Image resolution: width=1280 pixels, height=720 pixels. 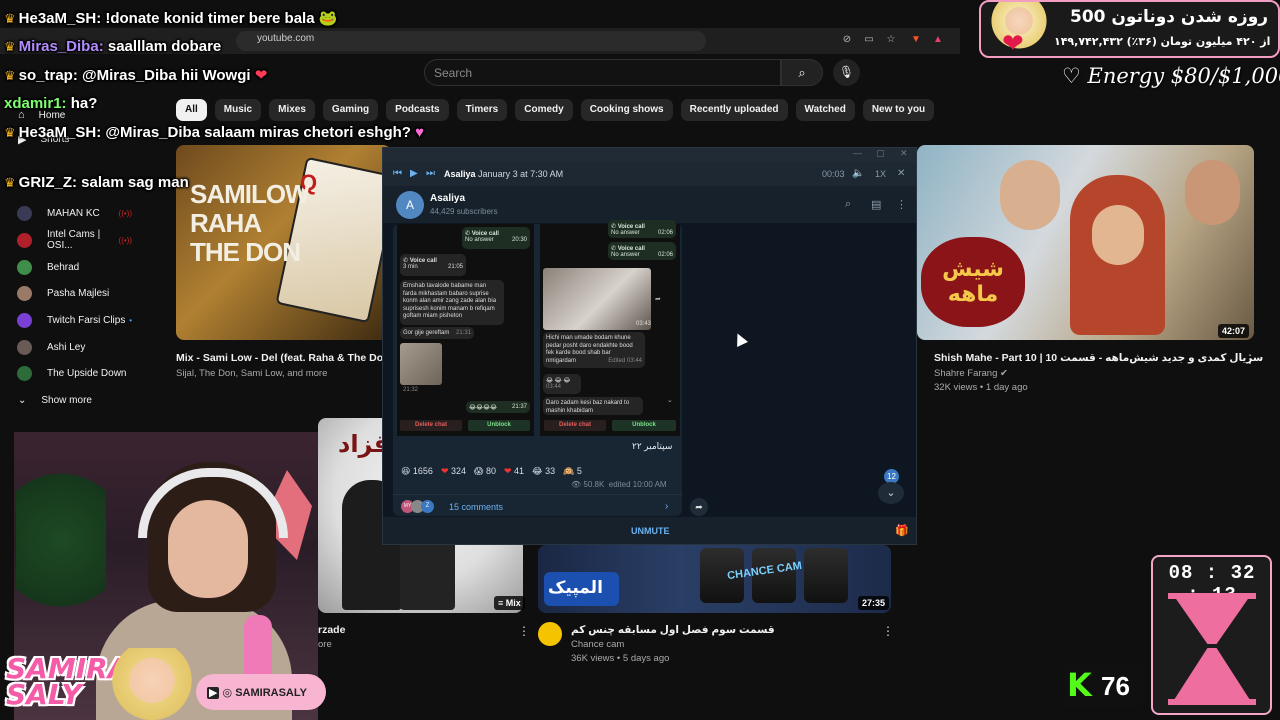 What do you see at coordinates (833, 174) in the screenshot?
I see `player-time: 00:03` at bounding box center [833, 174].